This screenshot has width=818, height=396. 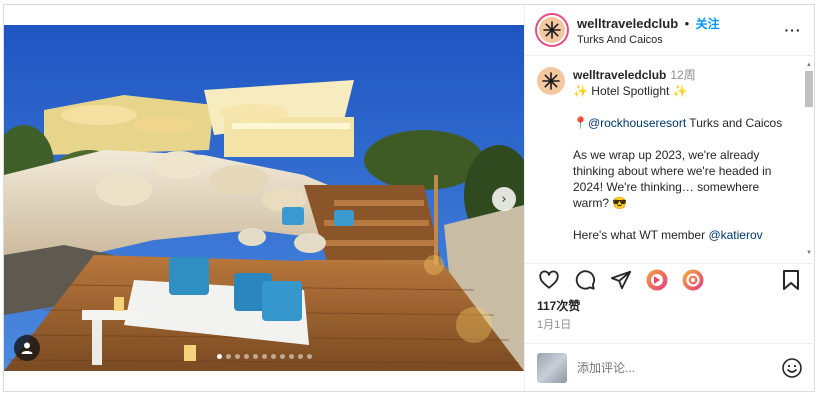 I want to click on more-options-button: ···, so click(x=793, y=30).